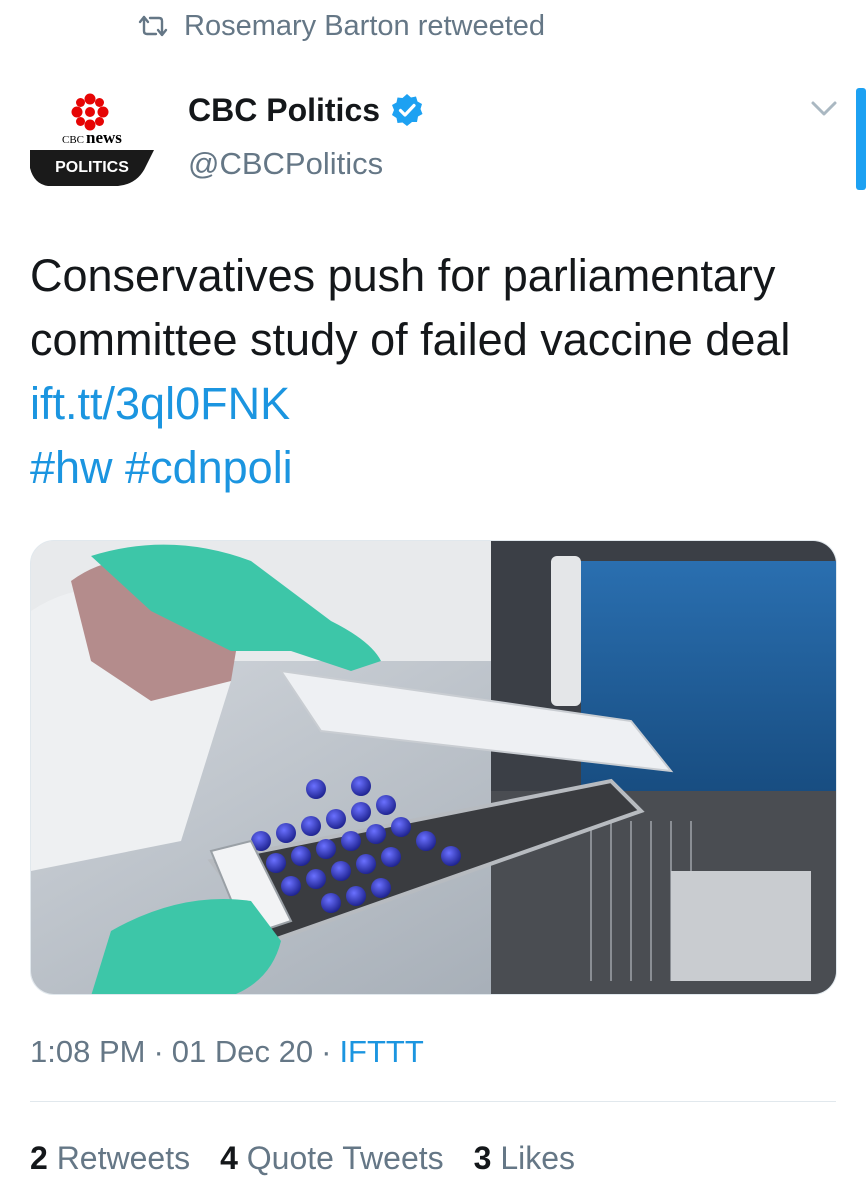 The image size is (866, 1200). What do you see at coordinates (104, 137) in the screenshot?
I see `avatar-brand-bottom: news` at bounding box center [104, 137].